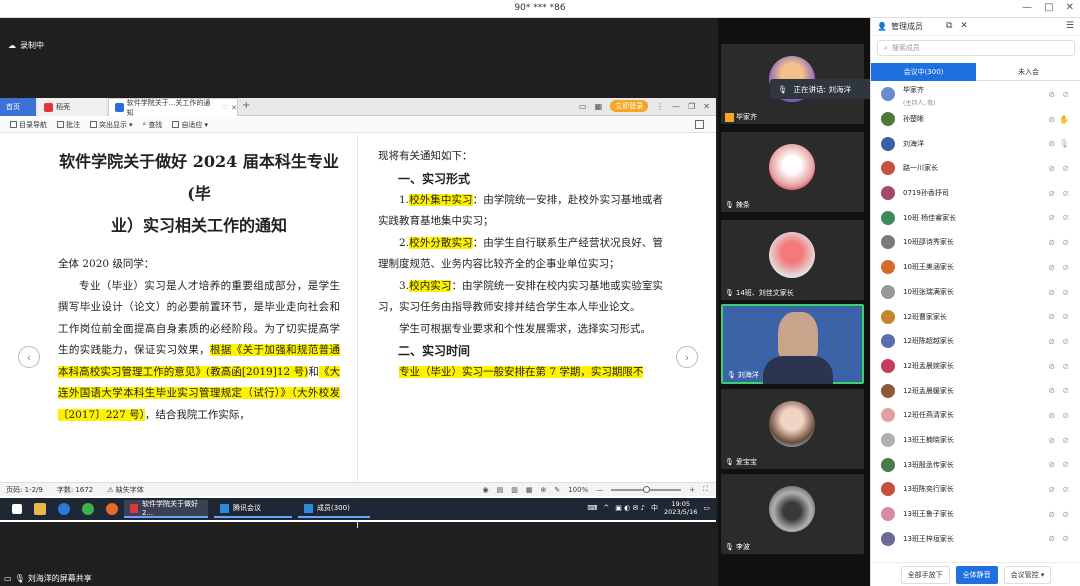 The height and width of the screenshot is (586, 1080). Describe the element at coordinates (500, 490) in the screenshot. I see `page-view-icon: ▤` at that location.